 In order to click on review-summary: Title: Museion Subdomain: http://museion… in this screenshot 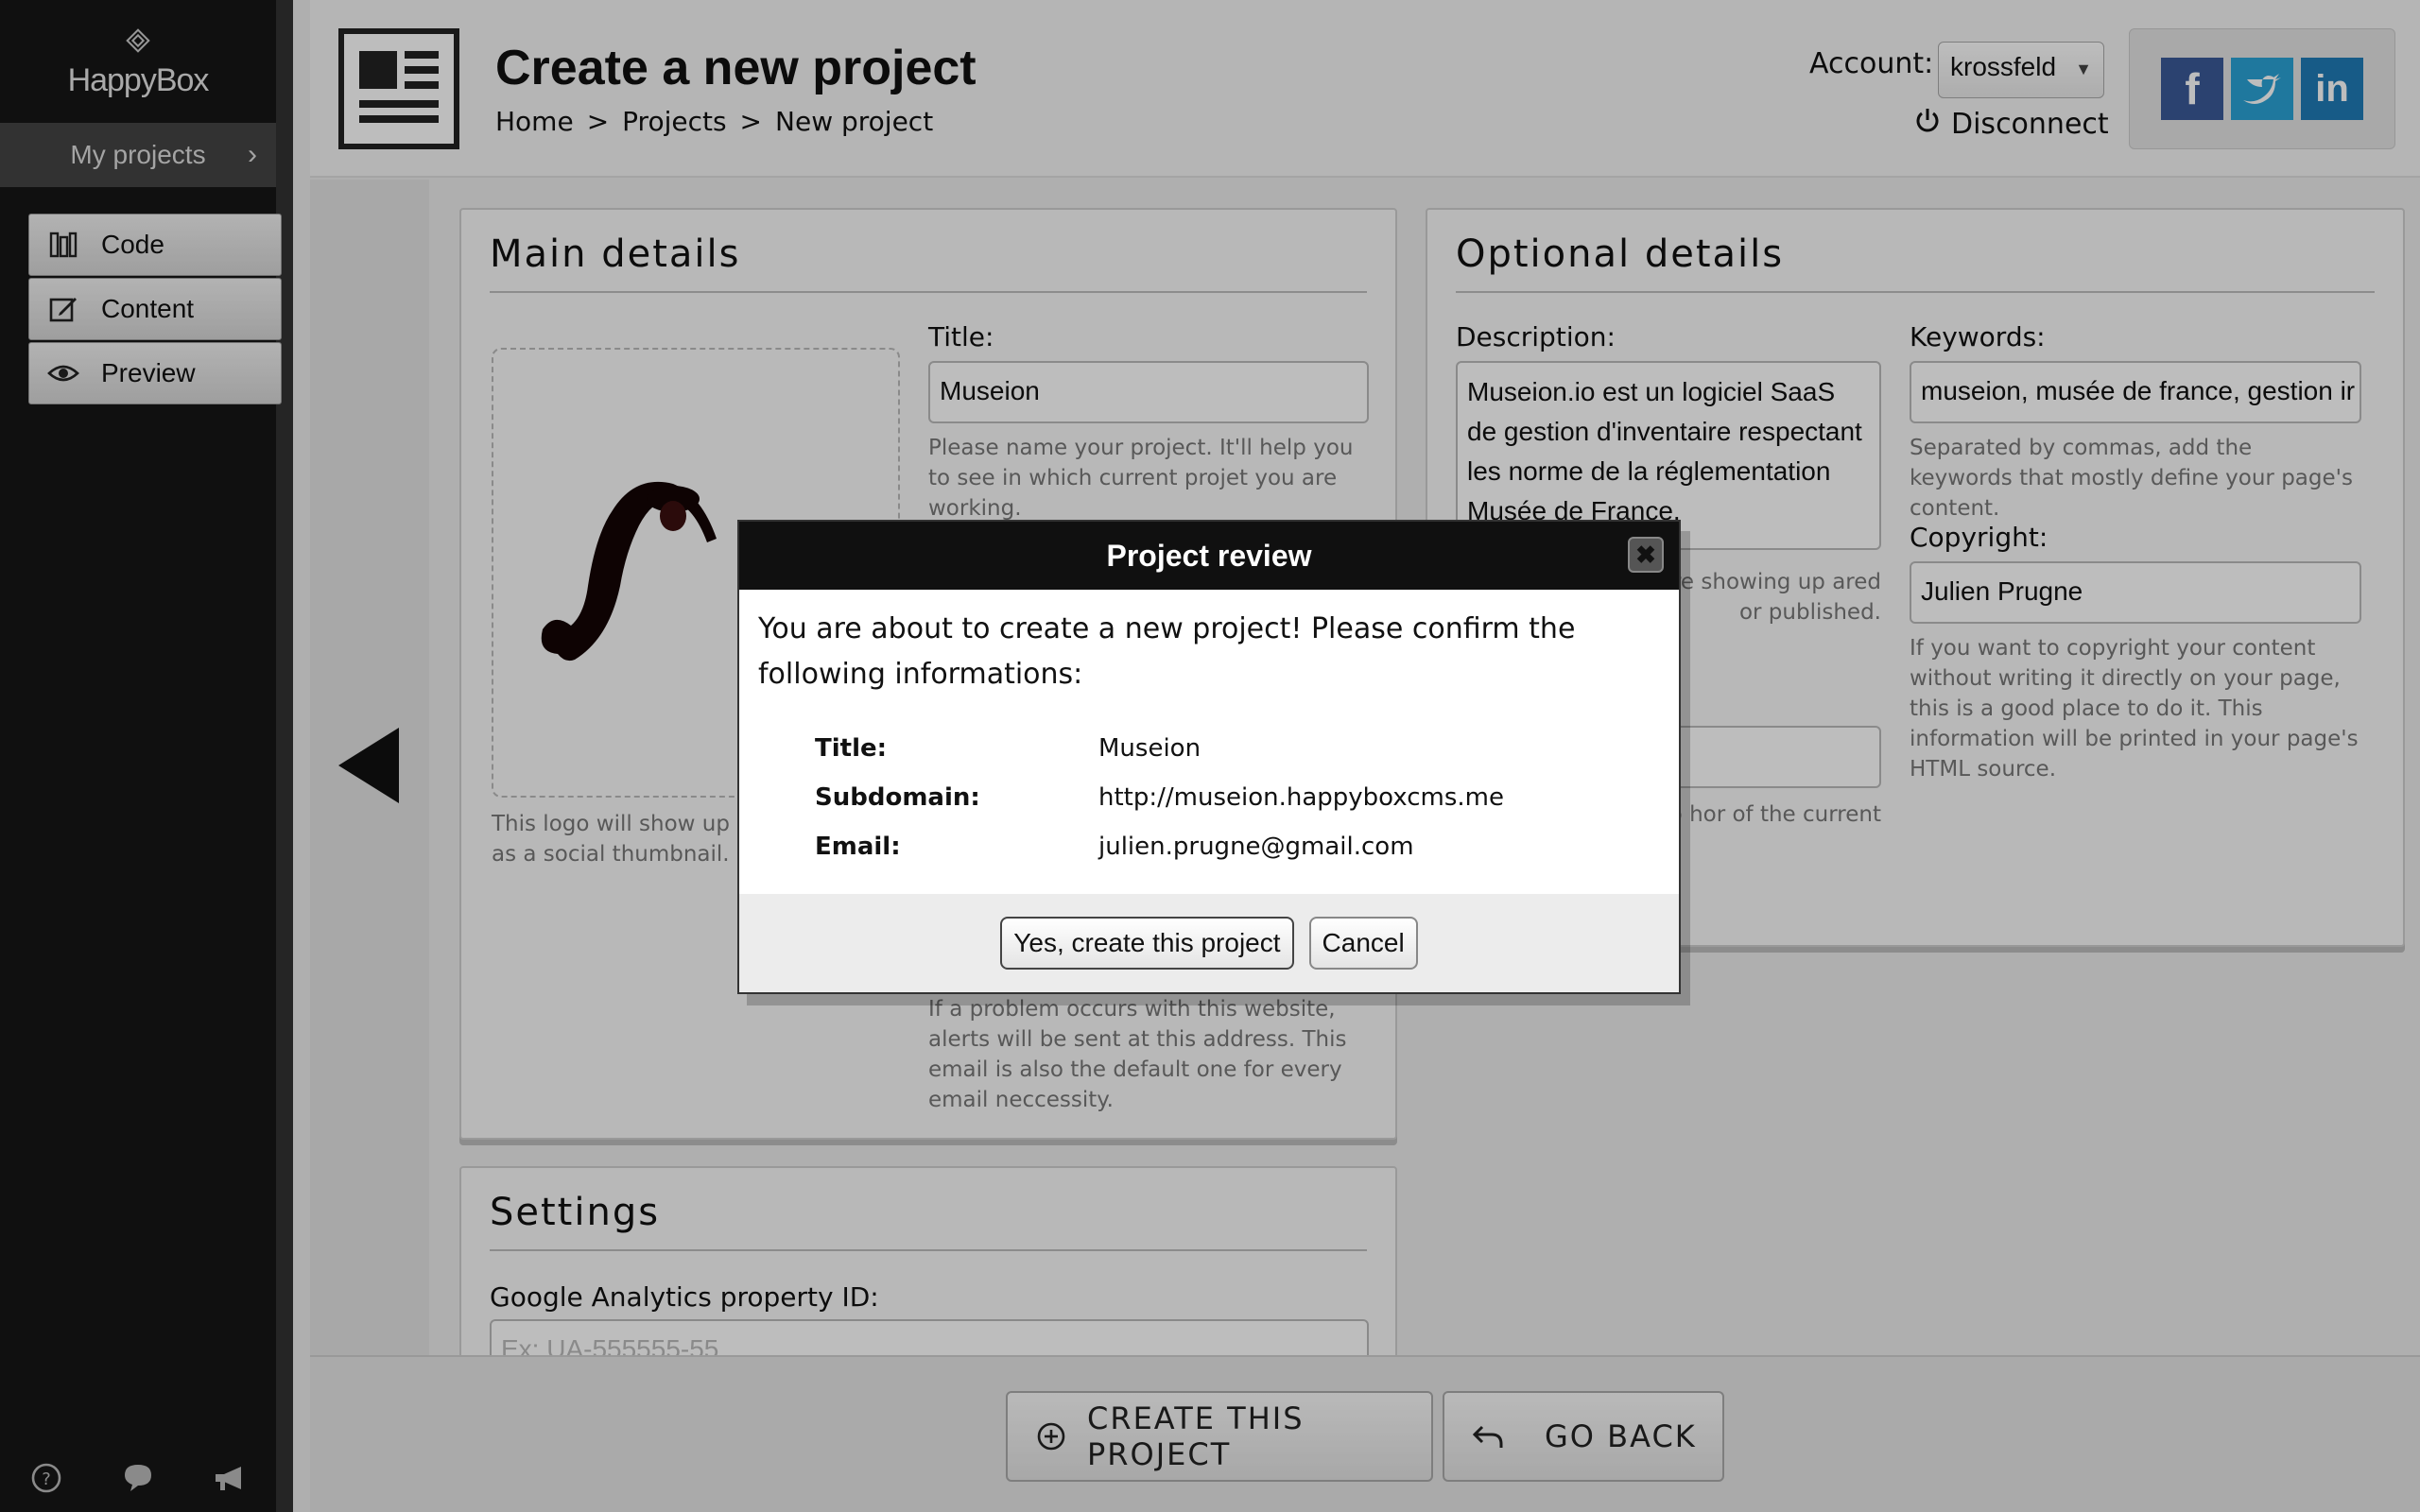, I will do `click(1247, 797)`.